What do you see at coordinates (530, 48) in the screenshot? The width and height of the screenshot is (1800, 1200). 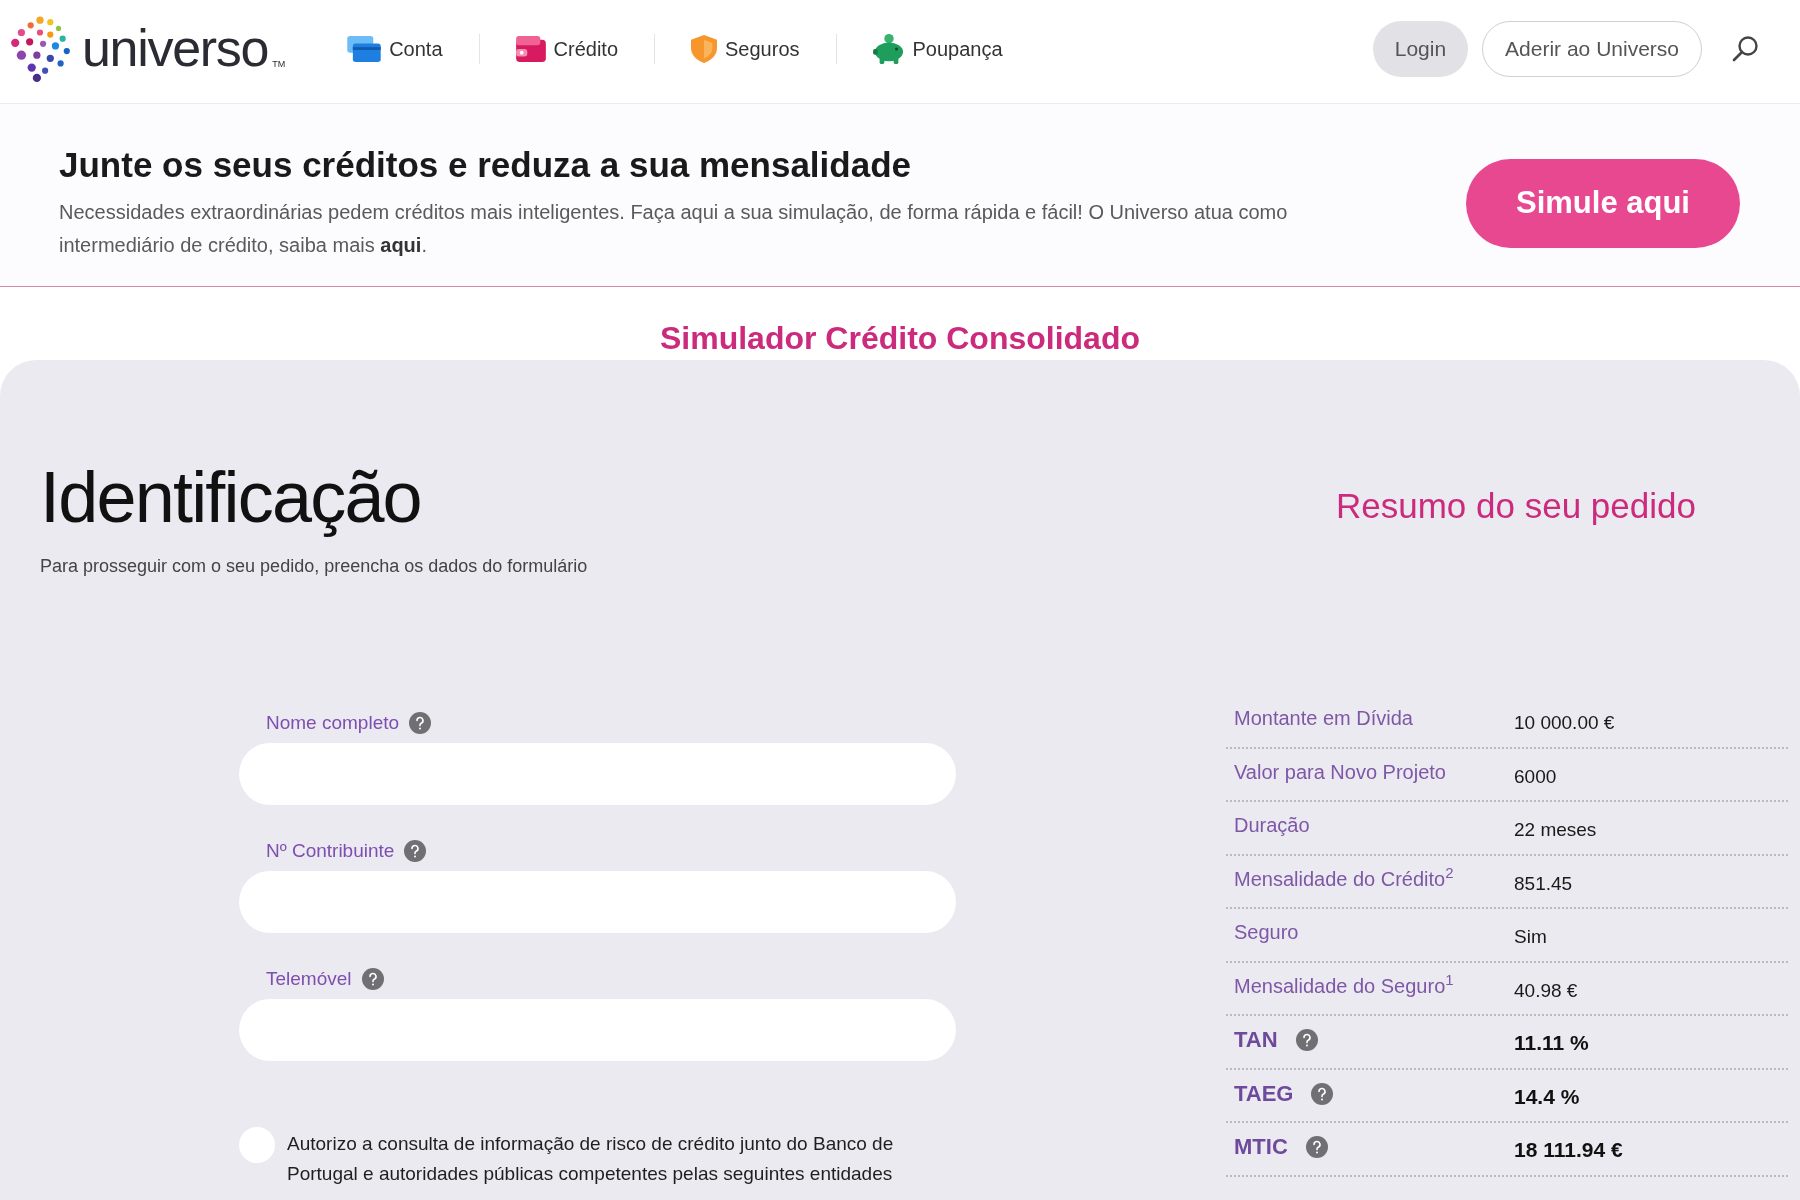 I see `wallet-icon` at bounding box center [530, 48].